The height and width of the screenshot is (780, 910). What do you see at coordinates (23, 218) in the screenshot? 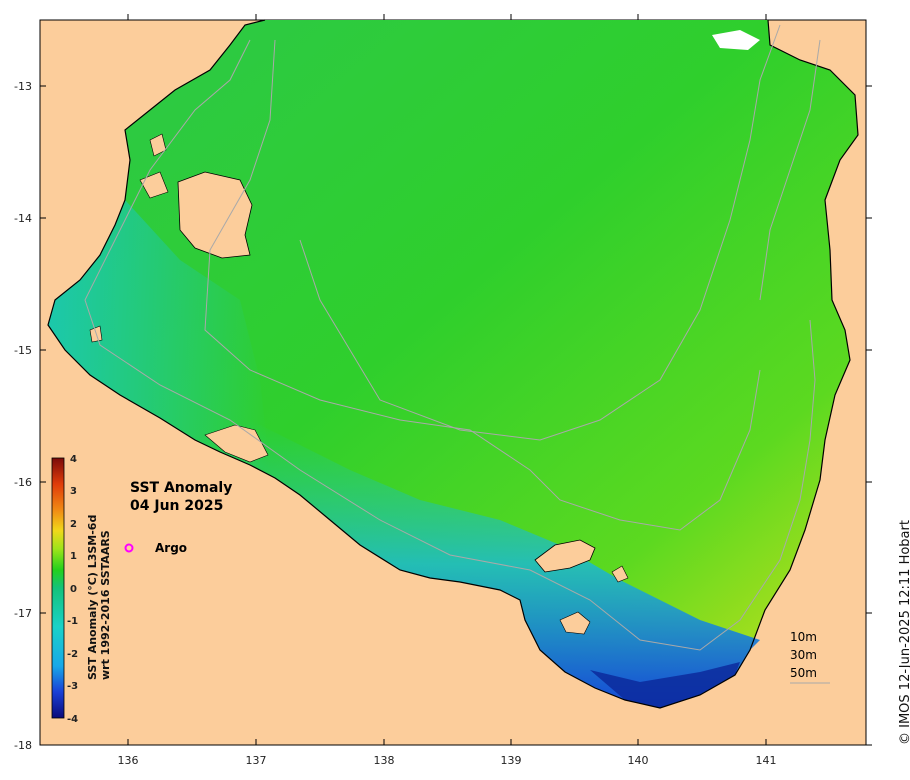
I see `lat-tick-label: -14` at bounding box center [23, 218].